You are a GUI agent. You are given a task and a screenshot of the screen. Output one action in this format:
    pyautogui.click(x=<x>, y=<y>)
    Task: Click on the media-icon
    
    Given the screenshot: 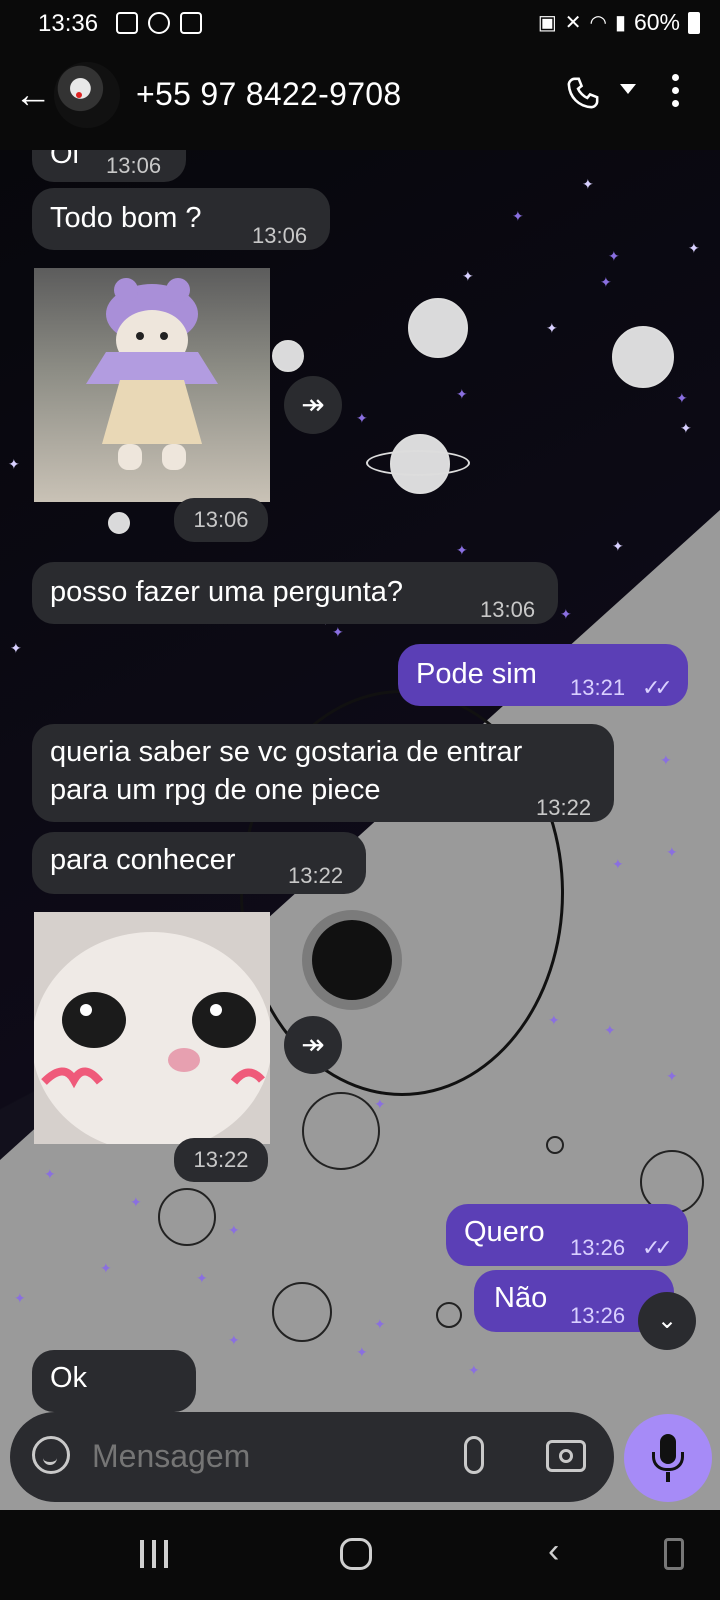 What is the action you would take?
    pyautogui.click(x=159, y=23)
    